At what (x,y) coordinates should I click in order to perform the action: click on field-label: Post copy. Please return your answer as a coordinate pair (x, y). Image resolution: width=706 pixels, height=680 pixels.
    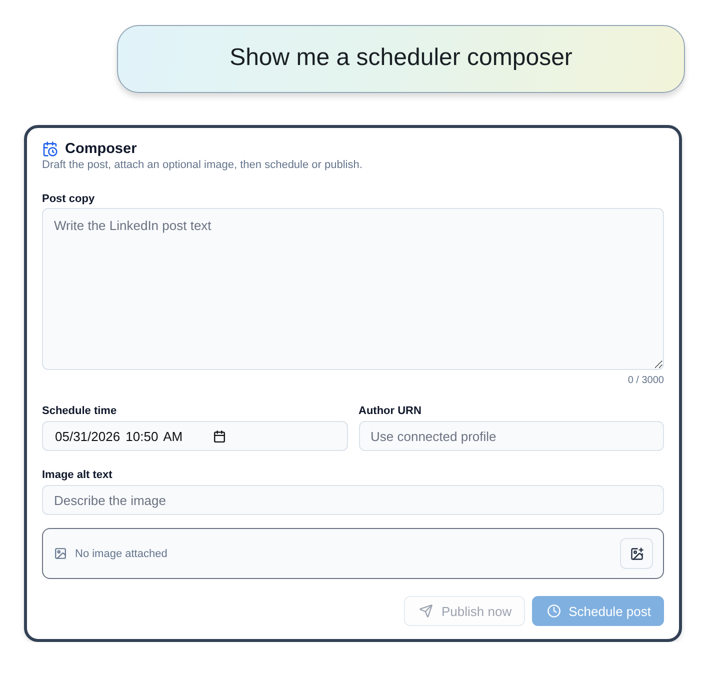
    Looking at the image, I should click on (69, 199).